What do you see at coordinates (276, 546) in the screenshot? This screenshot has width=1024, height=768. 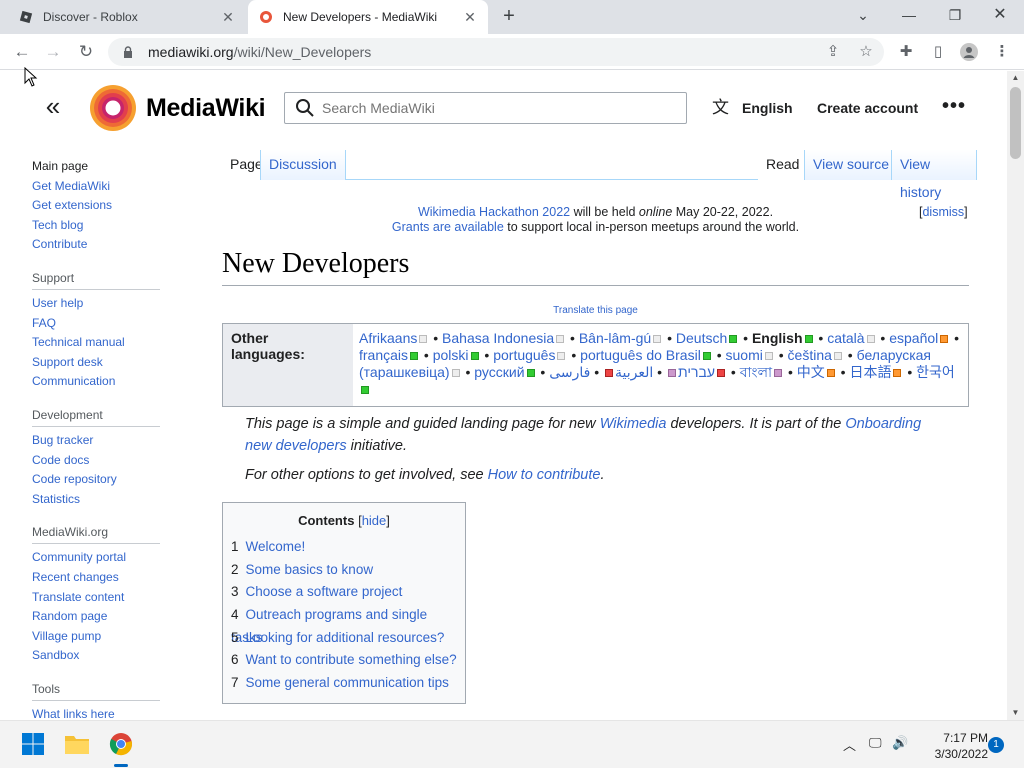 I see `toc-link: Welcome!` at bounding box center [276, 546].